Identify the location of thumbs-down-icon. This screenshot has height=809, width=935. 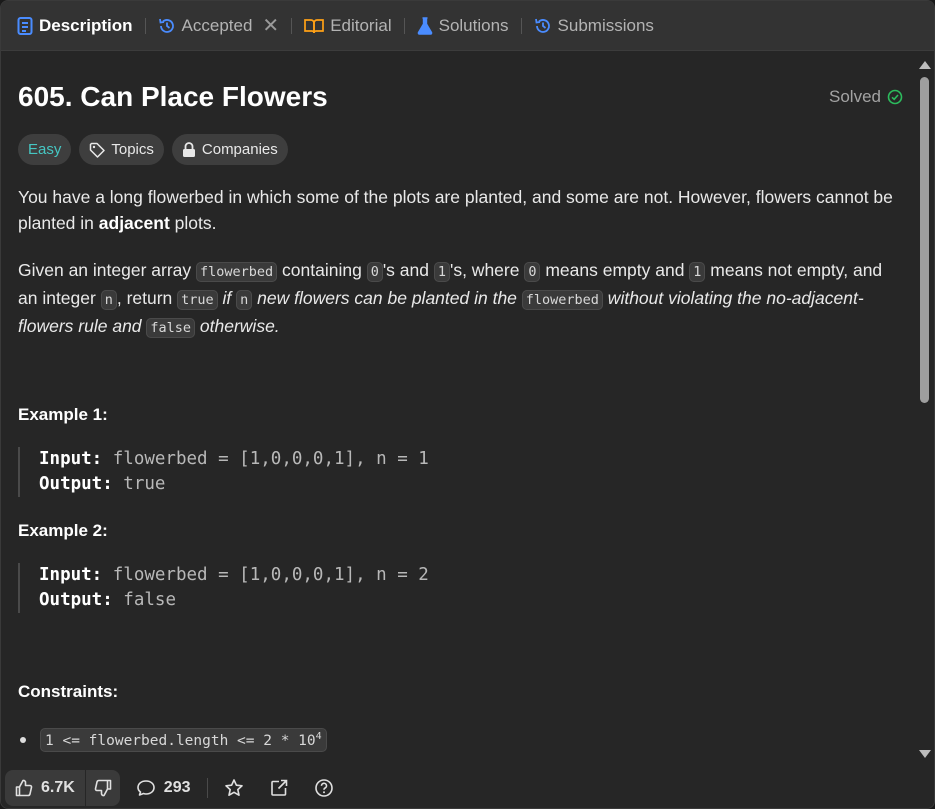
(103, 787).